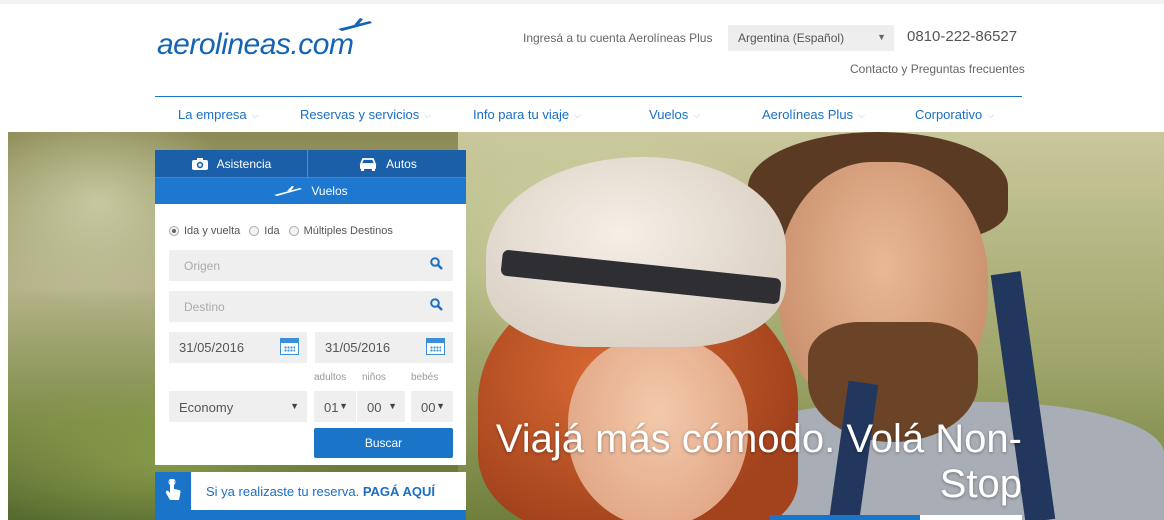 This screenshot has height=520, width=1164. Describe the element at coordinates (202, 266) in the screenshot. I see `origin-placeholder: Origen` at that location.